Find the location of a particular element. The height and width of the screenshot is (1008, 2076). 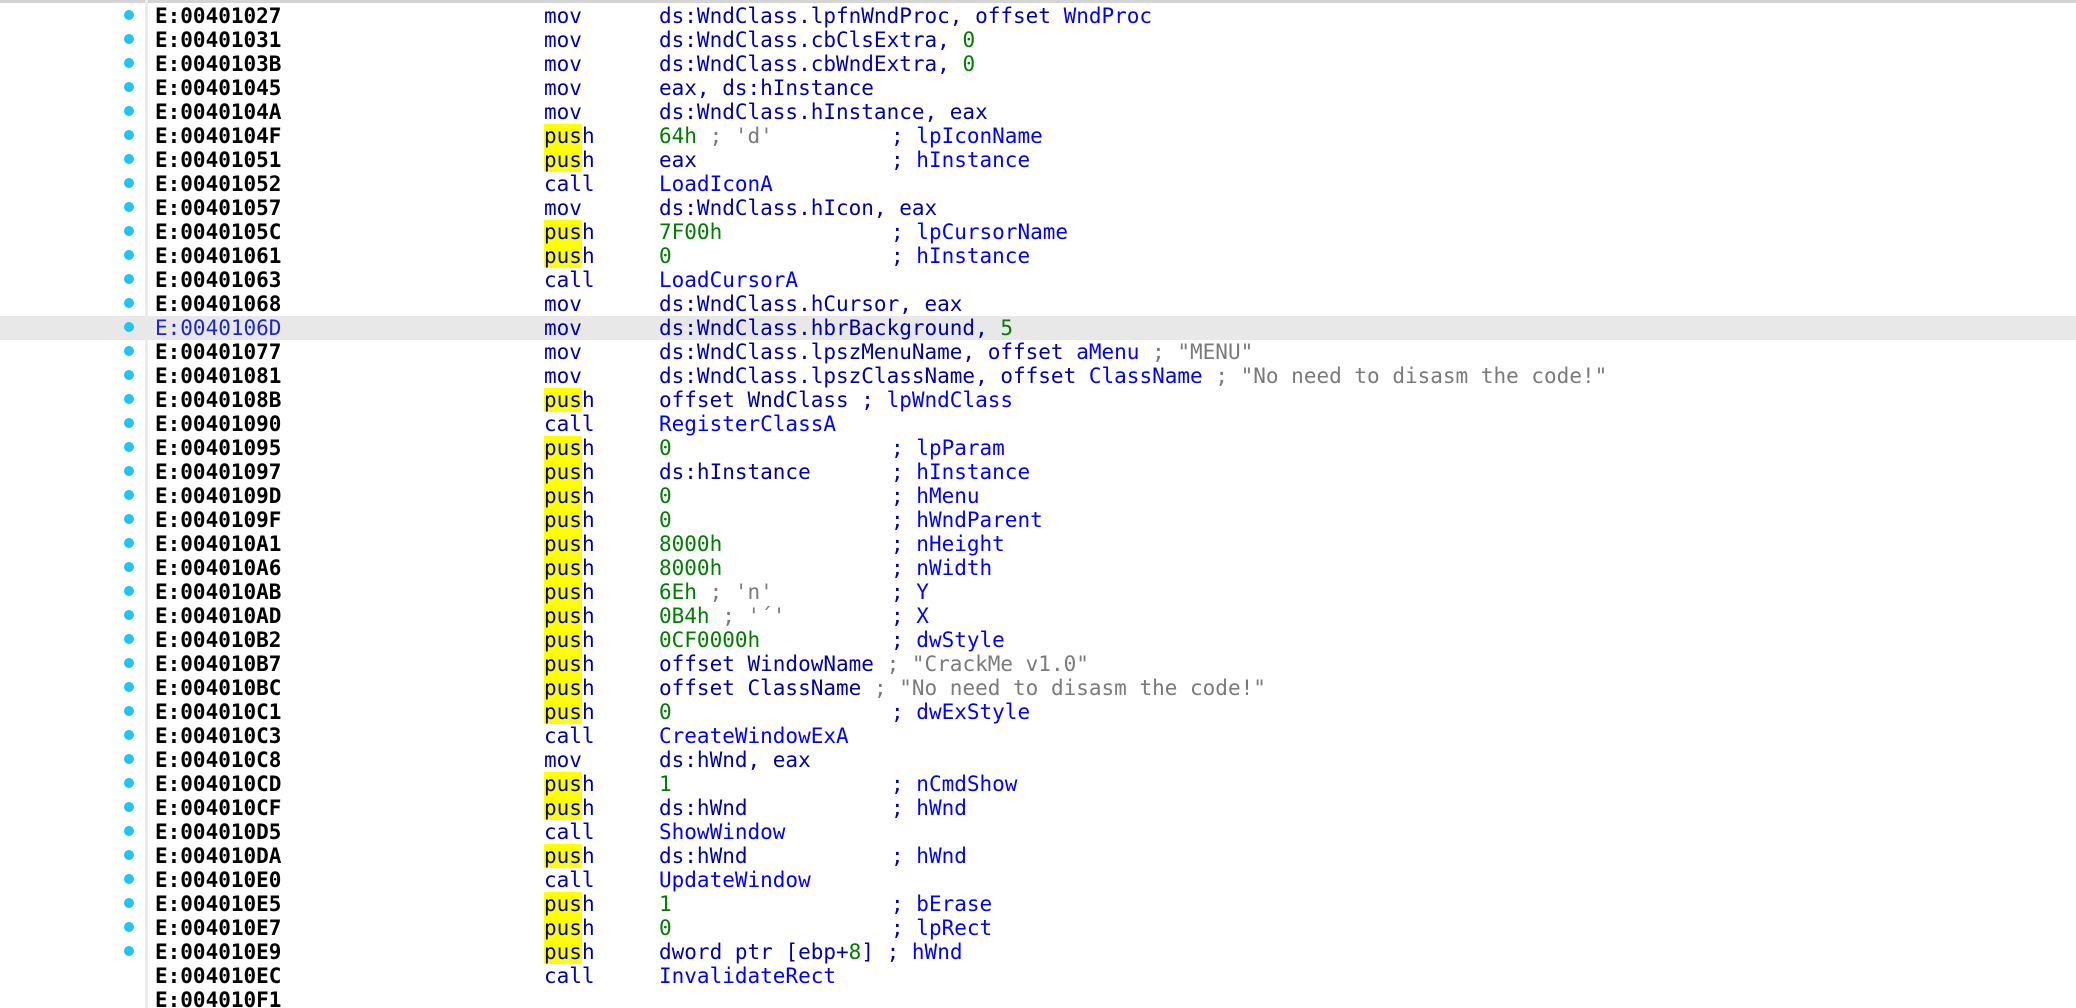

instruction-address: E:004010F1 is located at coordinates (218, 998).